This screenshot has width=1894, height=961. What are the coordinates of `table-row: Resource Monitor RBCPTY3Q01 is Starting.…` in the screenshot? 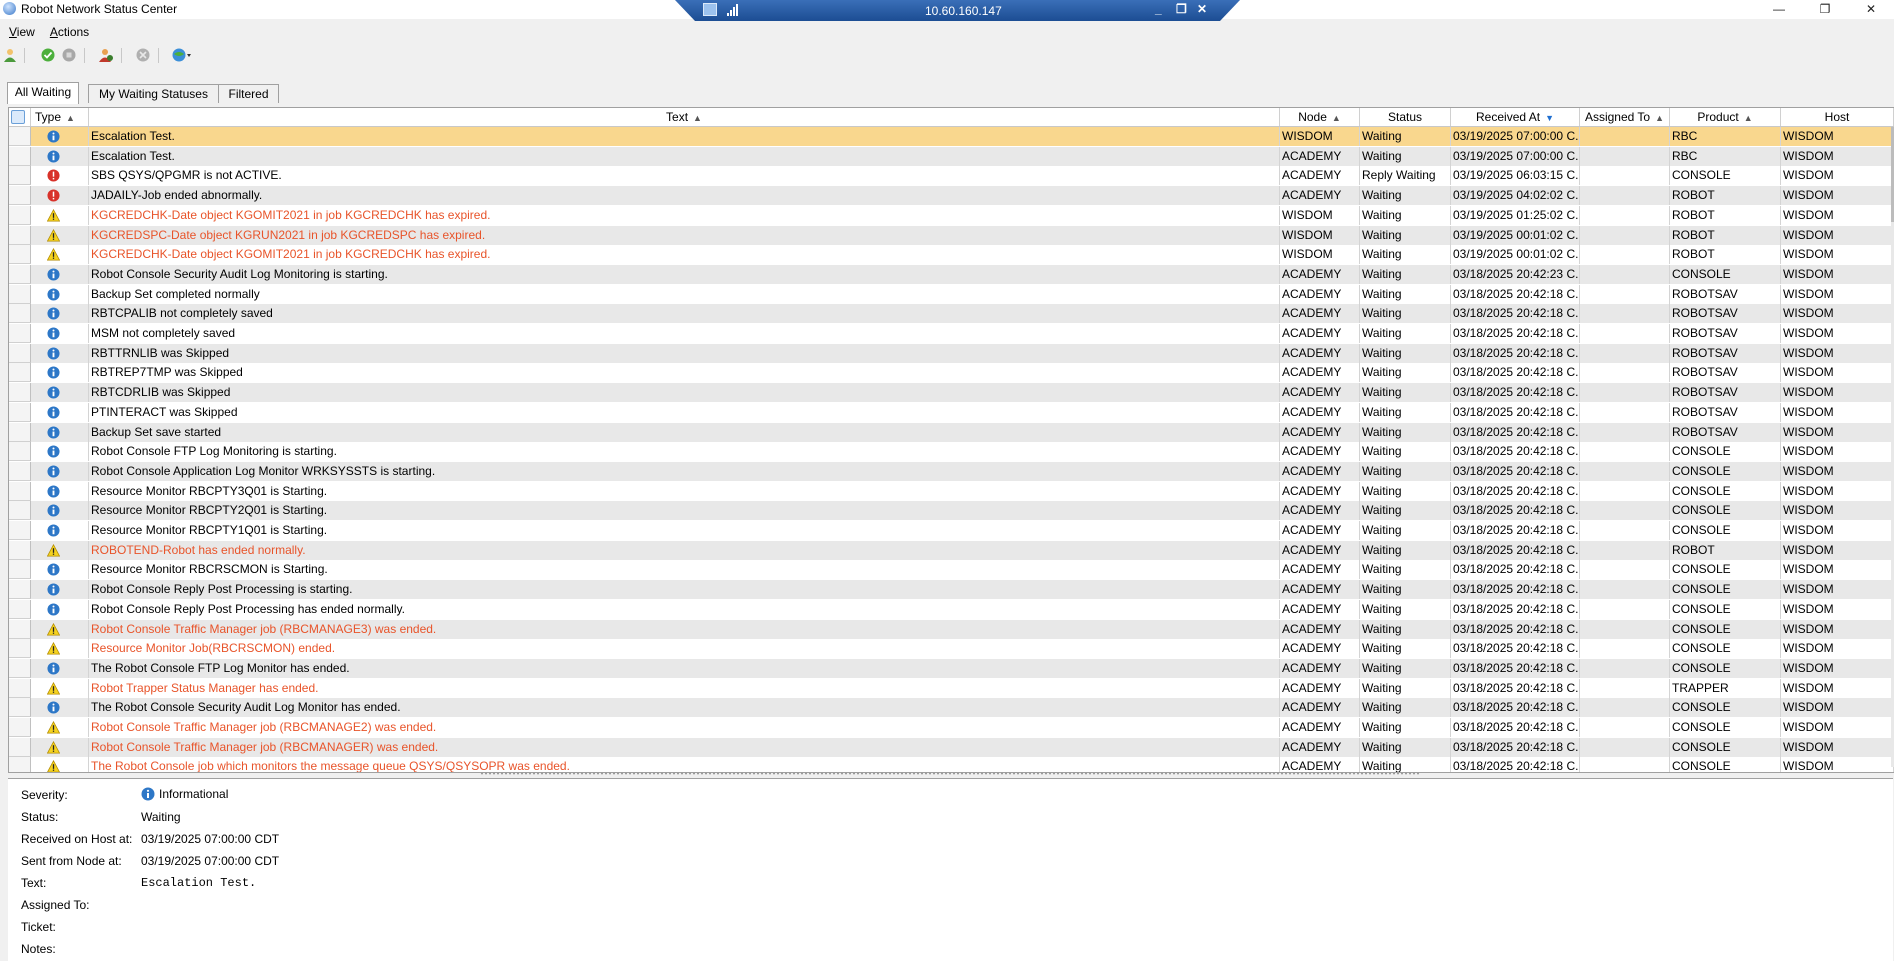 It's located at (951, 491).